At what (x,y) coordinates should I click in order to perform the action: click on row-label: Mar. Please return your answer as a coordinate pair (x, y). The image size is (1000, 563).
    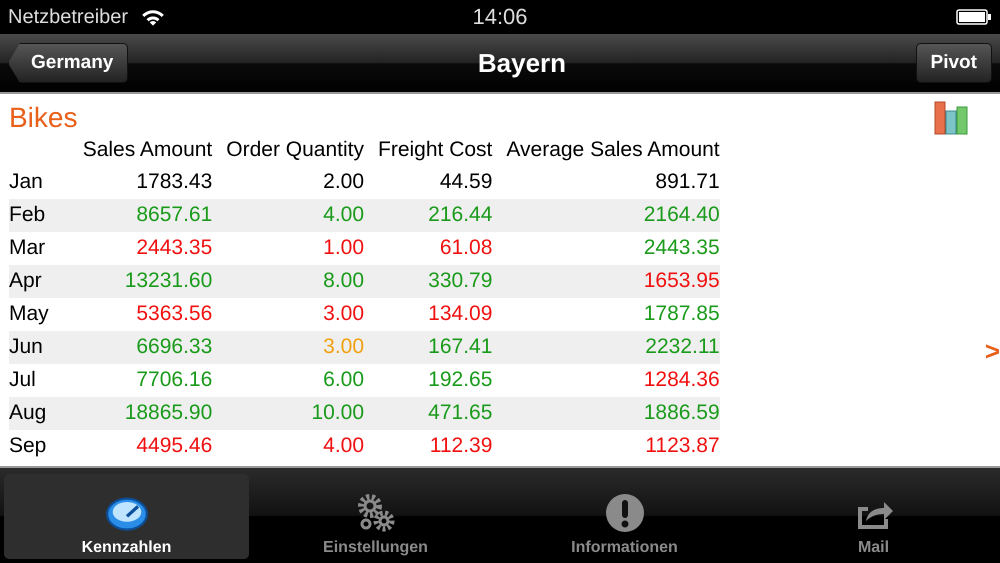
    Looking at the image, I should click on (27, 247).